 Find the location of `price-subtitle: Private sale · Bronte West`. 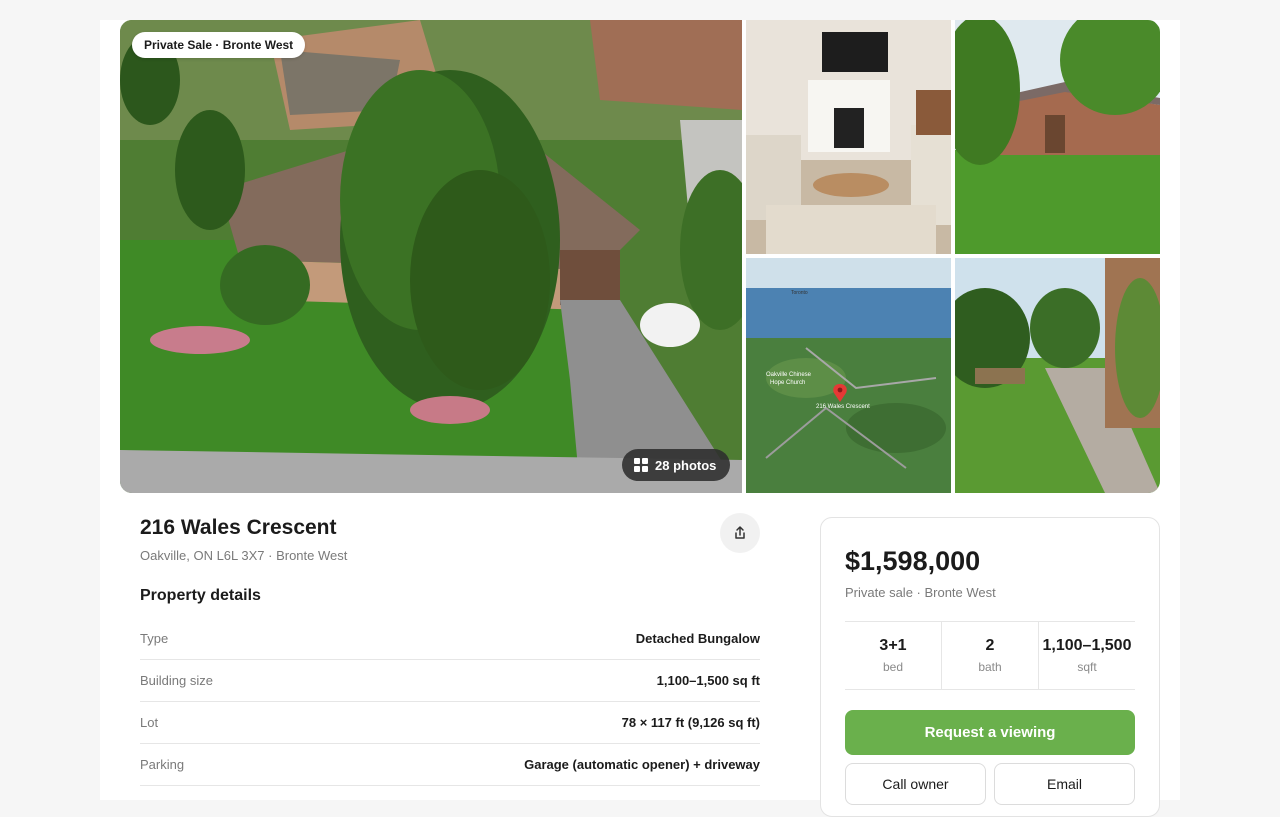

price-subtitle: Private sale · Bronte West is located at coordinates (920, 592).